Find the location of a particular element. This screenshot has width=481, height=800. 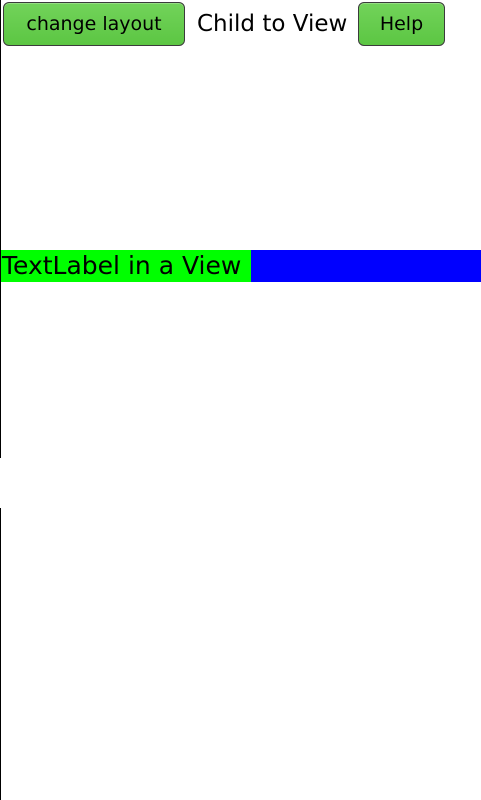

page-title: Child to View is located at coordinates (272, 24).